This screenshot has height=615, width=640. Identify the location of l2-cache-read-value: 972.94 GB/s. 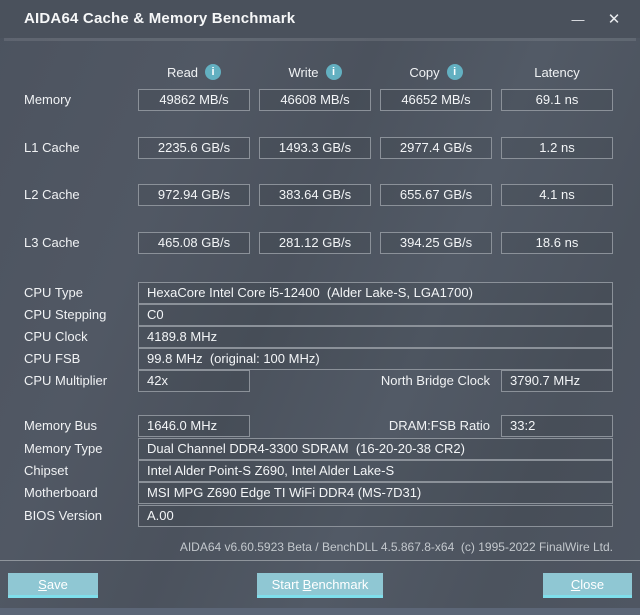
(194, 195).